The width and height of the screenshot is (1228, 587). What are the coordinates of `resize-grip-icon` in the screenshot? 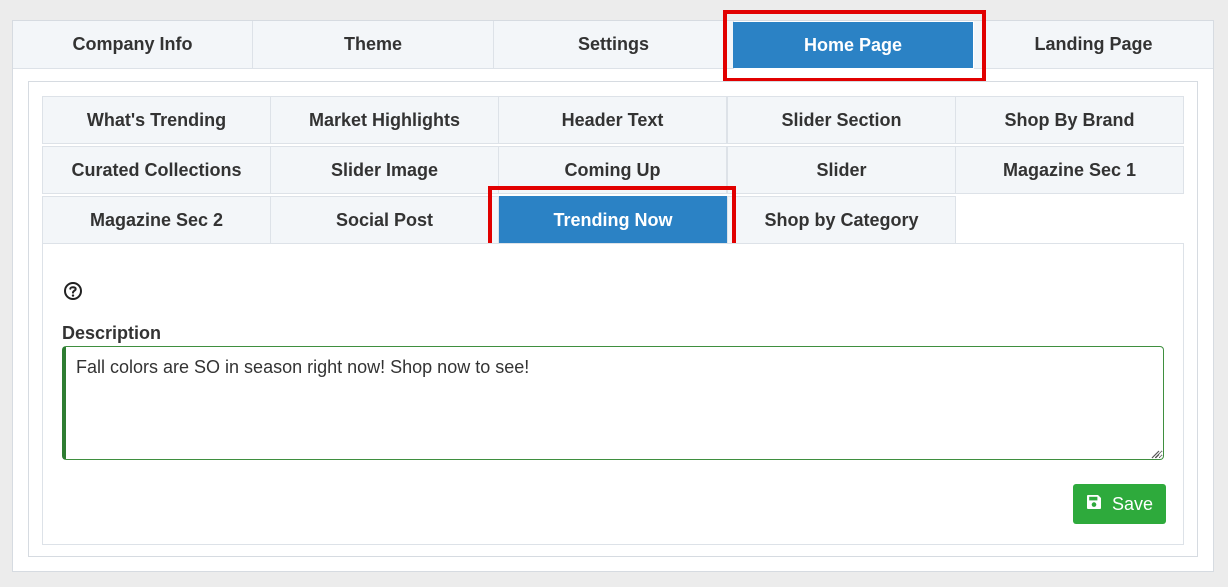 It's located at (1155, 452).